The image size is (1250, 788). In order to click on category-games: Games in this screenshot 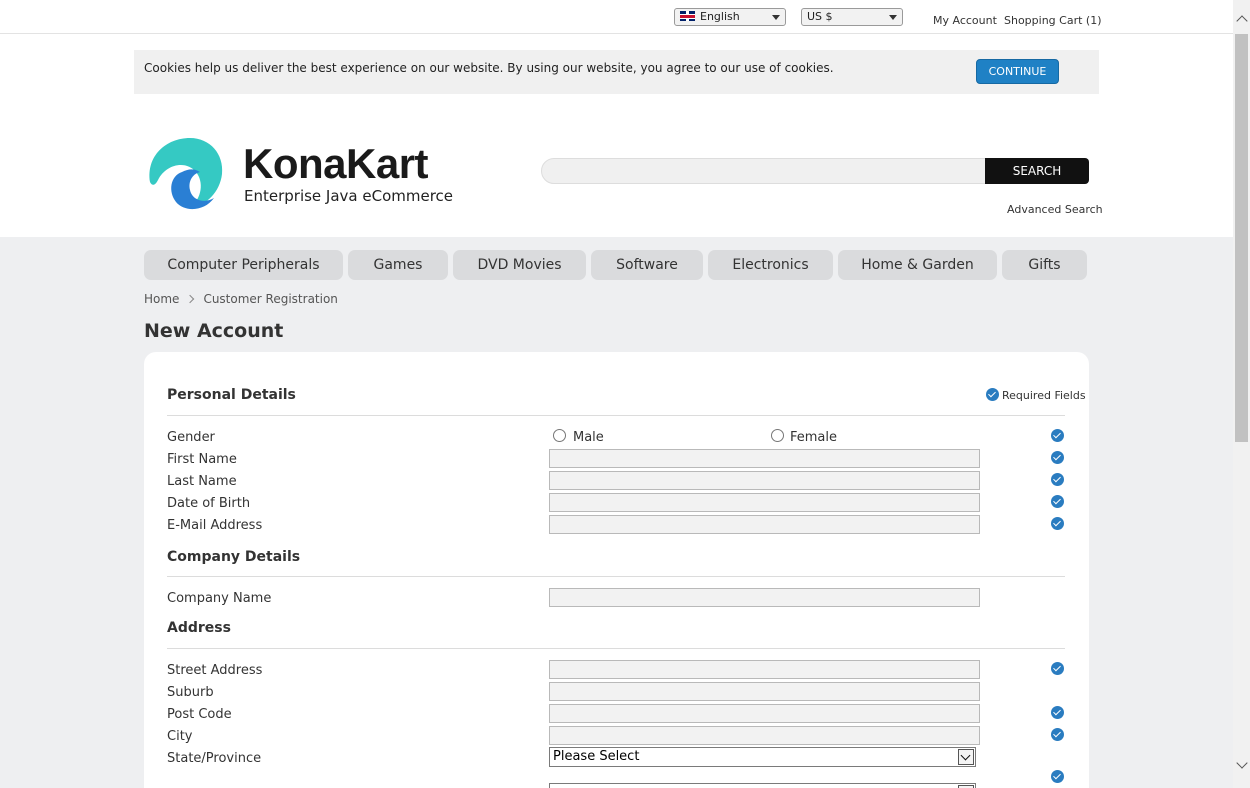, I will do `click(398, 265)`.